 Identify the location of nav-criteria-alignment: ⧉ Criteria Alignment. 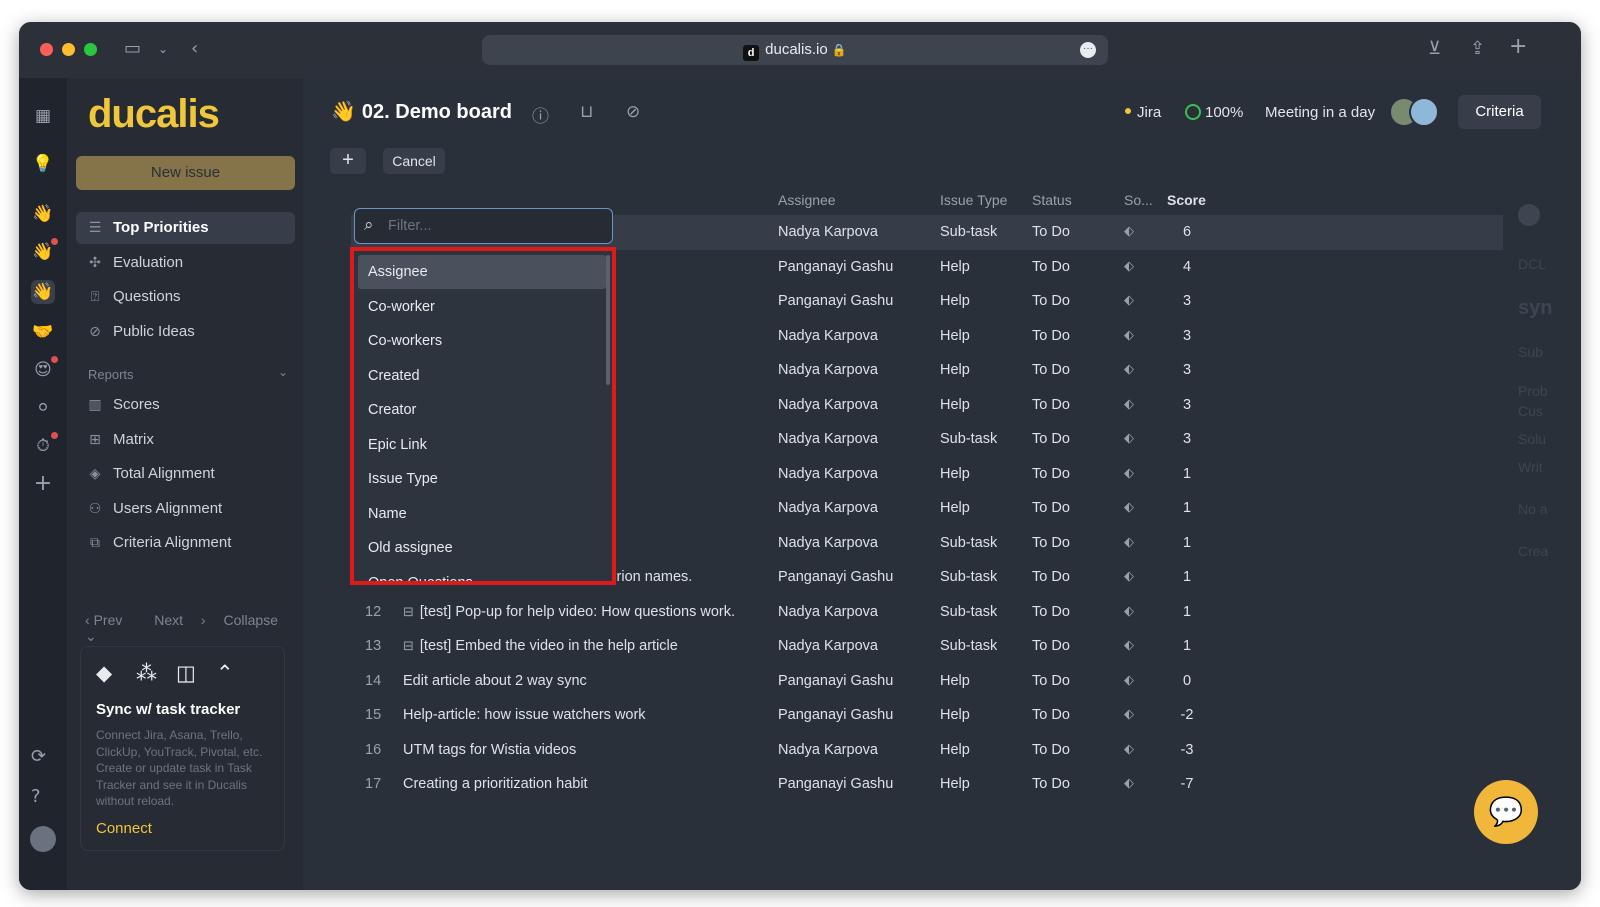
(185, 543).